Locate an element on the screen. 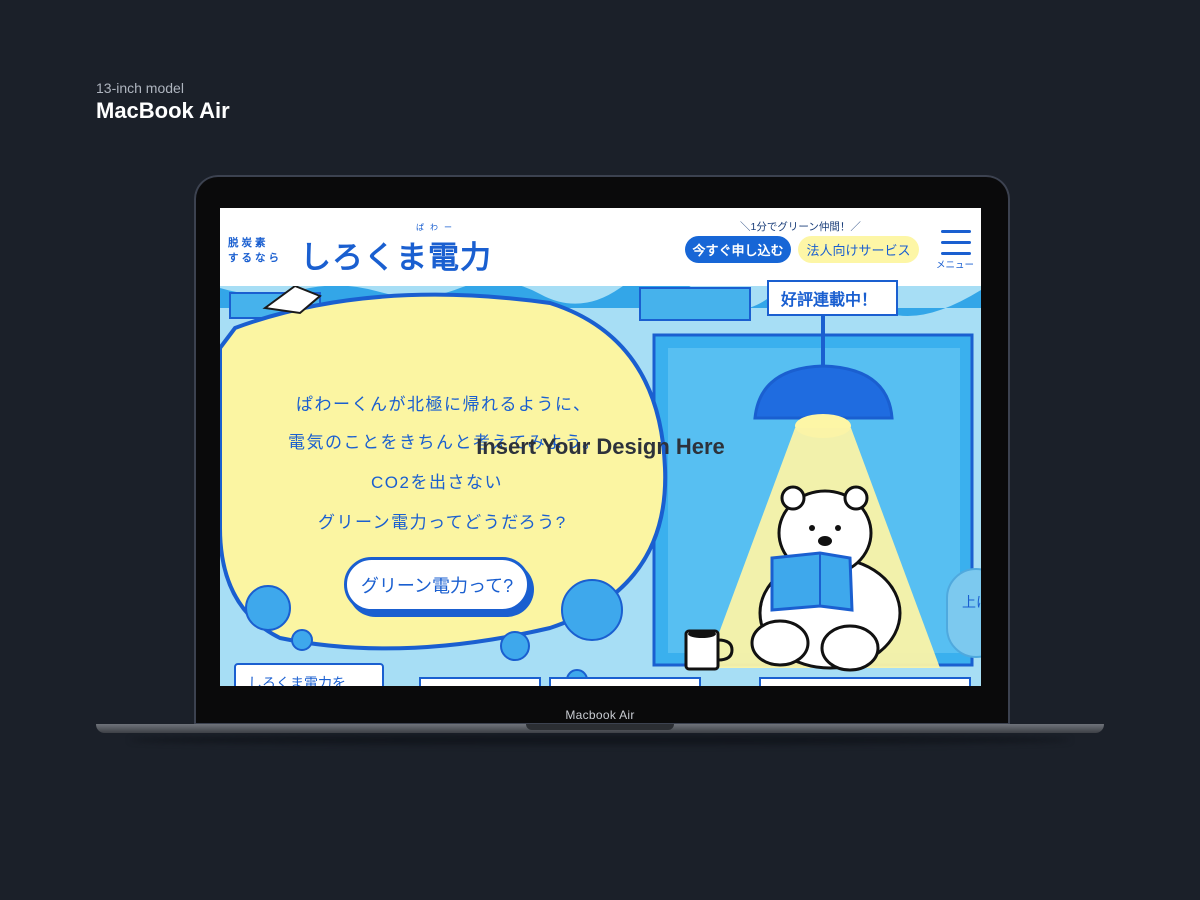 The image size is (1200, 900). hero-line-3: CO2を出さない is located at coordinates (437, 482).